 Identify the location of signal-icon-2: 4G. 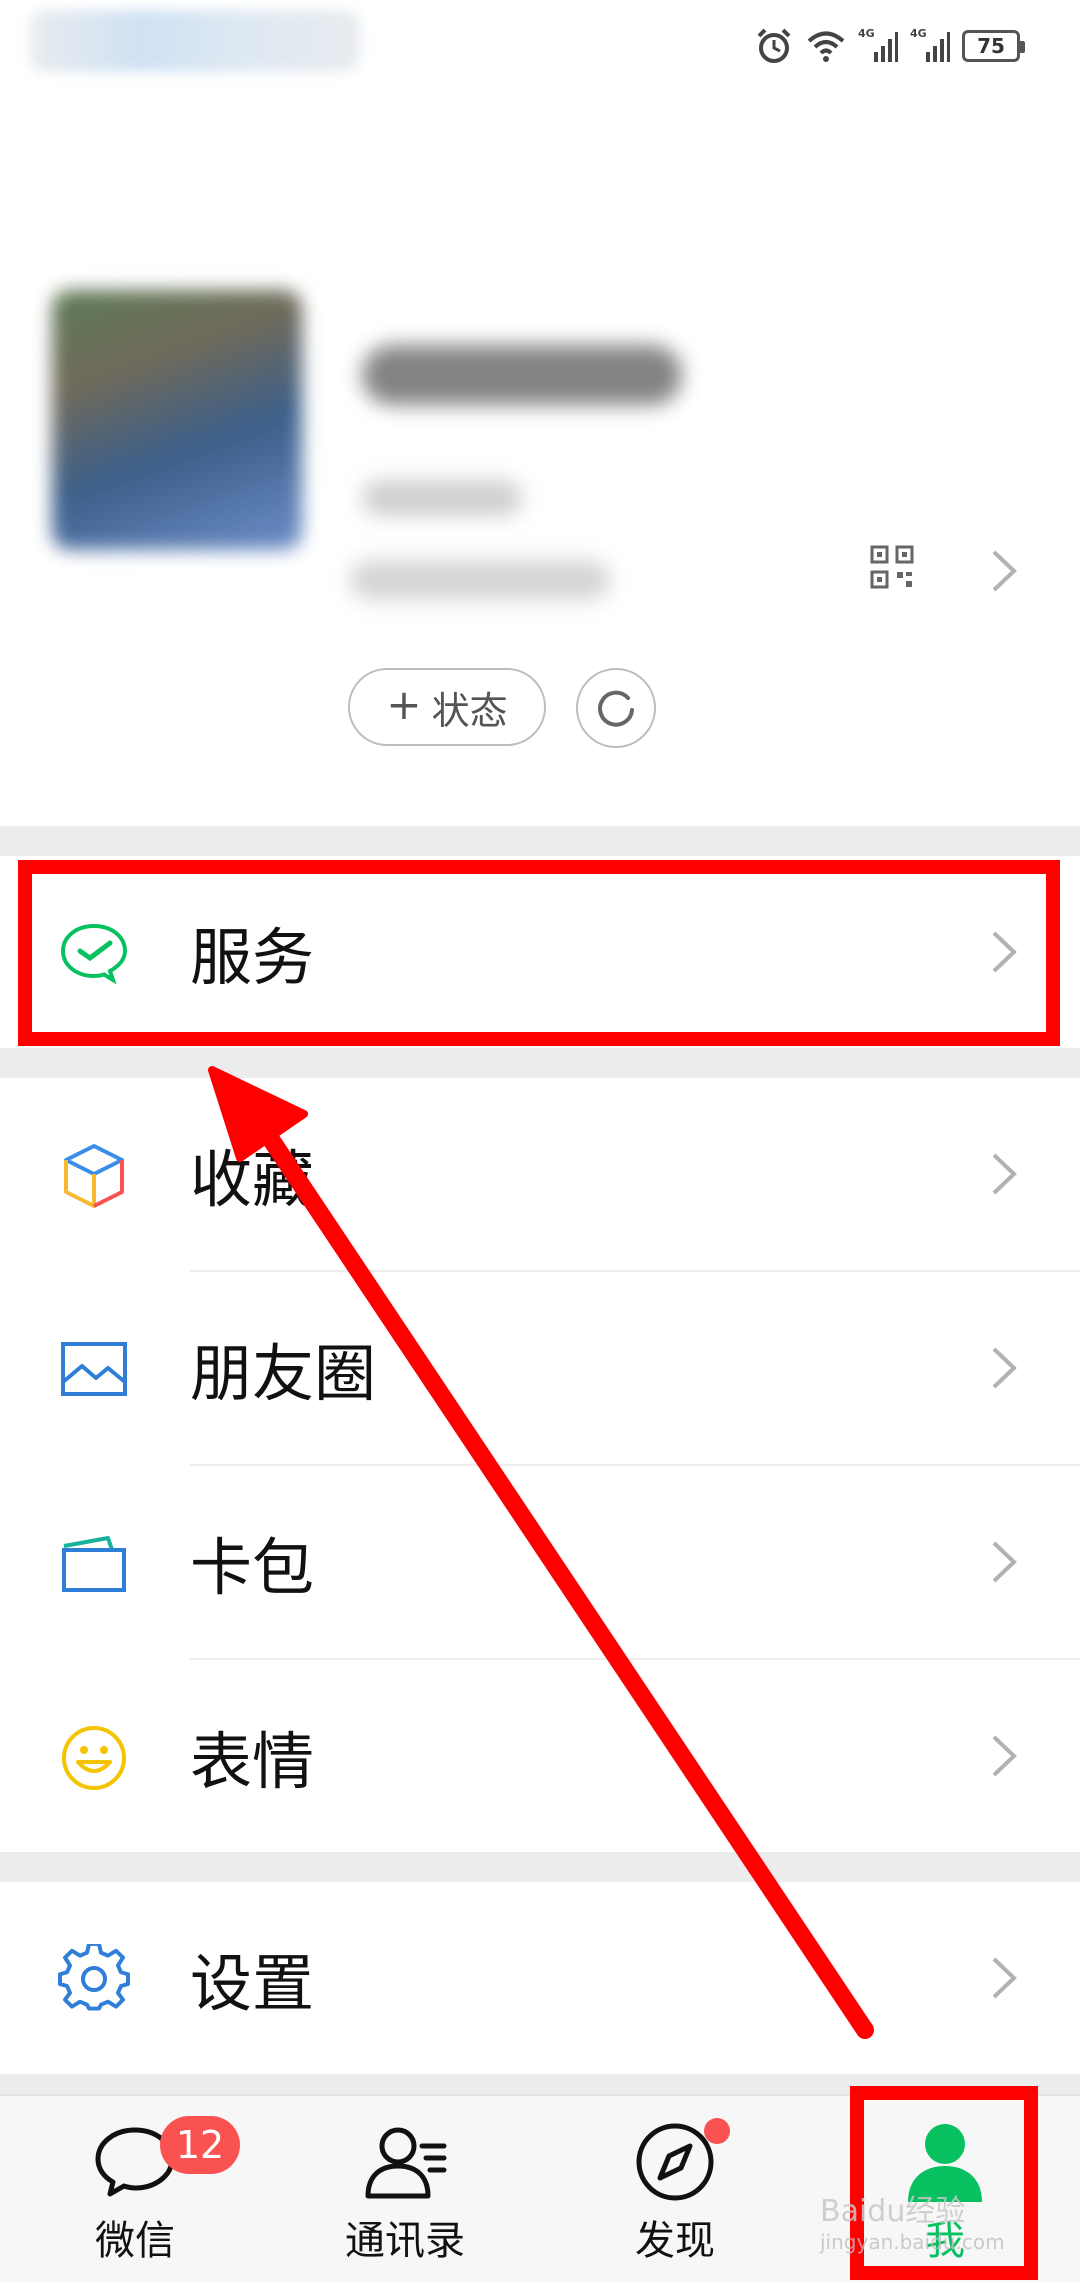
(930, 44).